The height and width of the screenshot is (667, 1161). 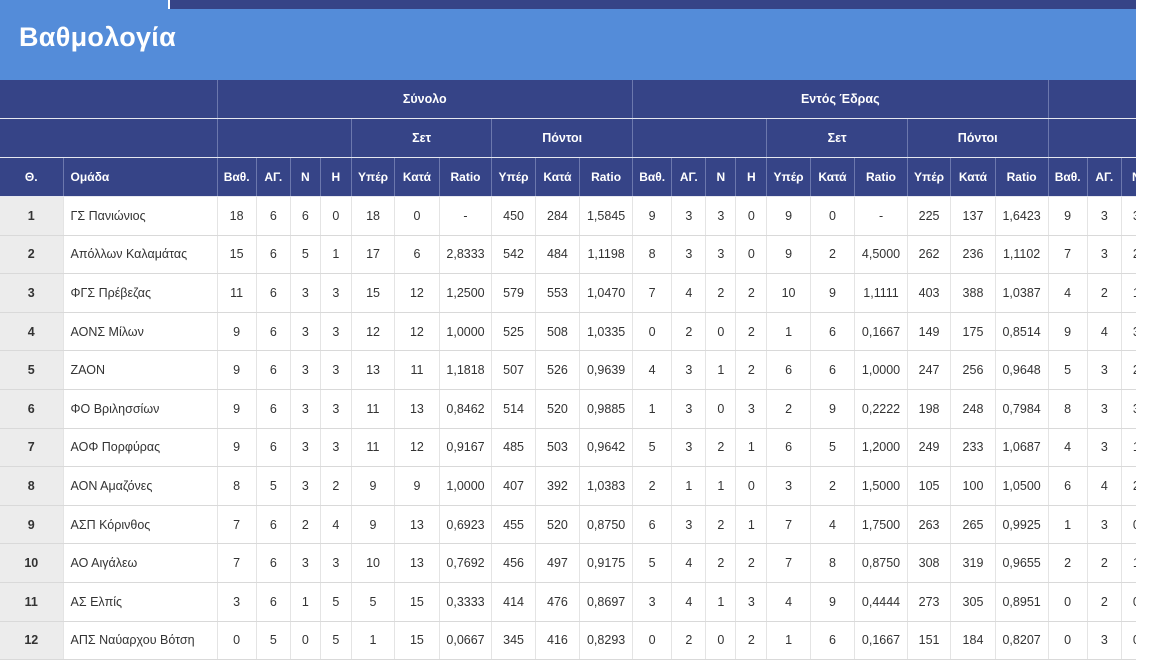 What do you see at coordinates (140, 602) in the screenshot?
I see `team-name: ΑΣ Ελπίς` at bounding box center [140, 602].